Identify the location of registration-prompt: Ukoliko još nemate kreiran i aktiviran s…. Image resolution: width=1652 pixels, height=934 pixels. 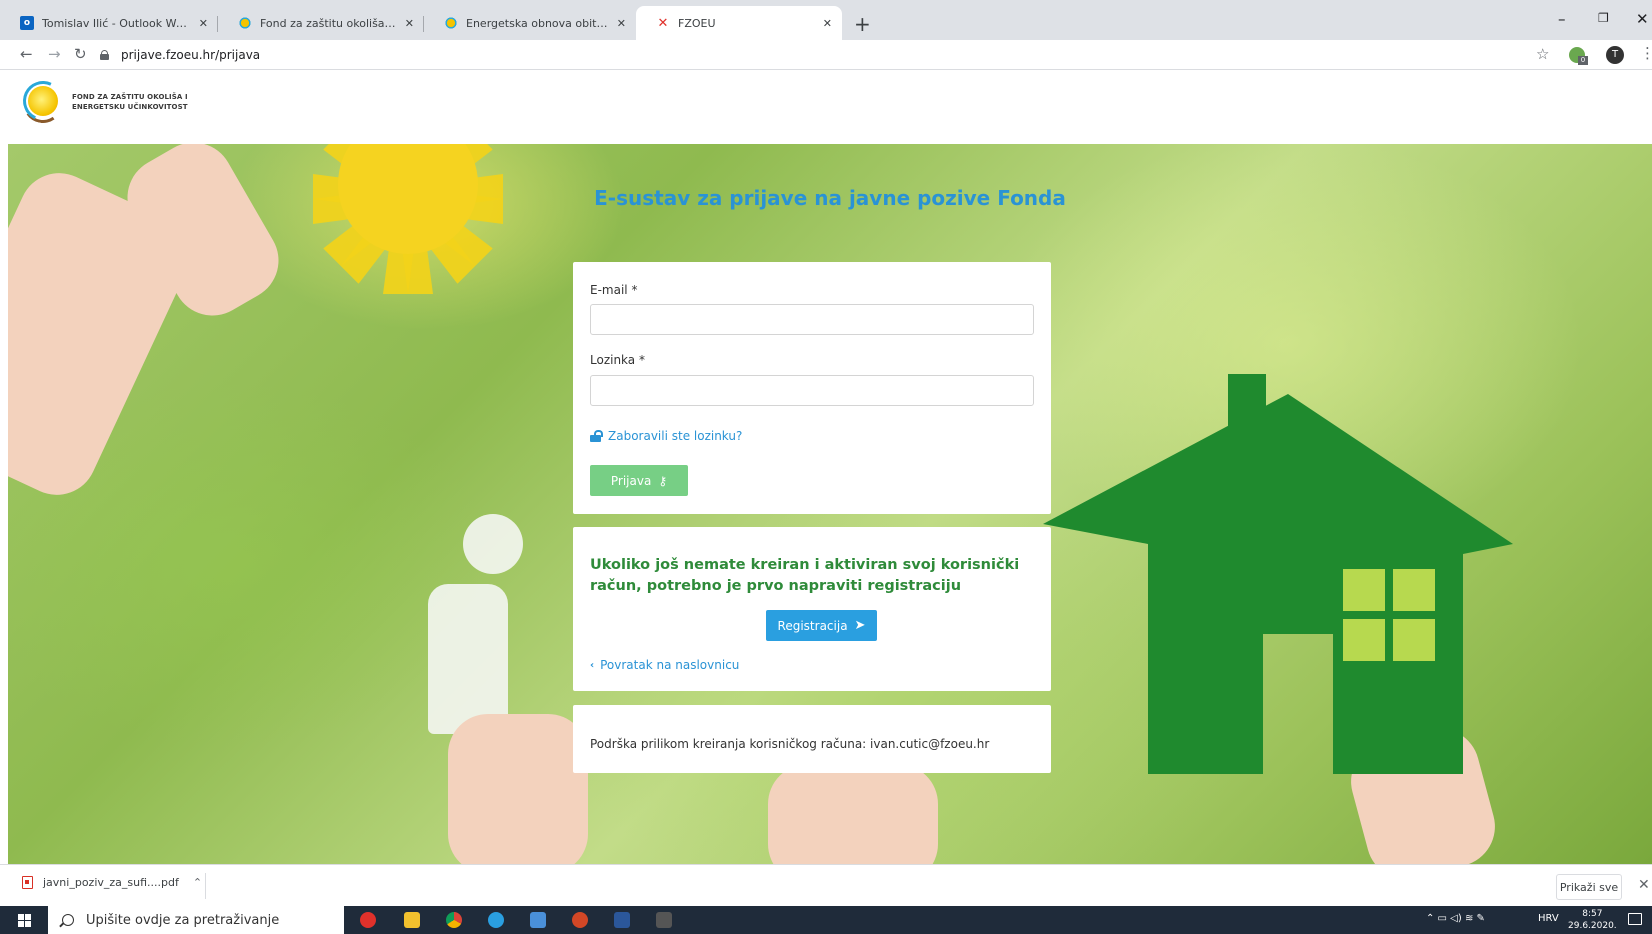
(805, 575).